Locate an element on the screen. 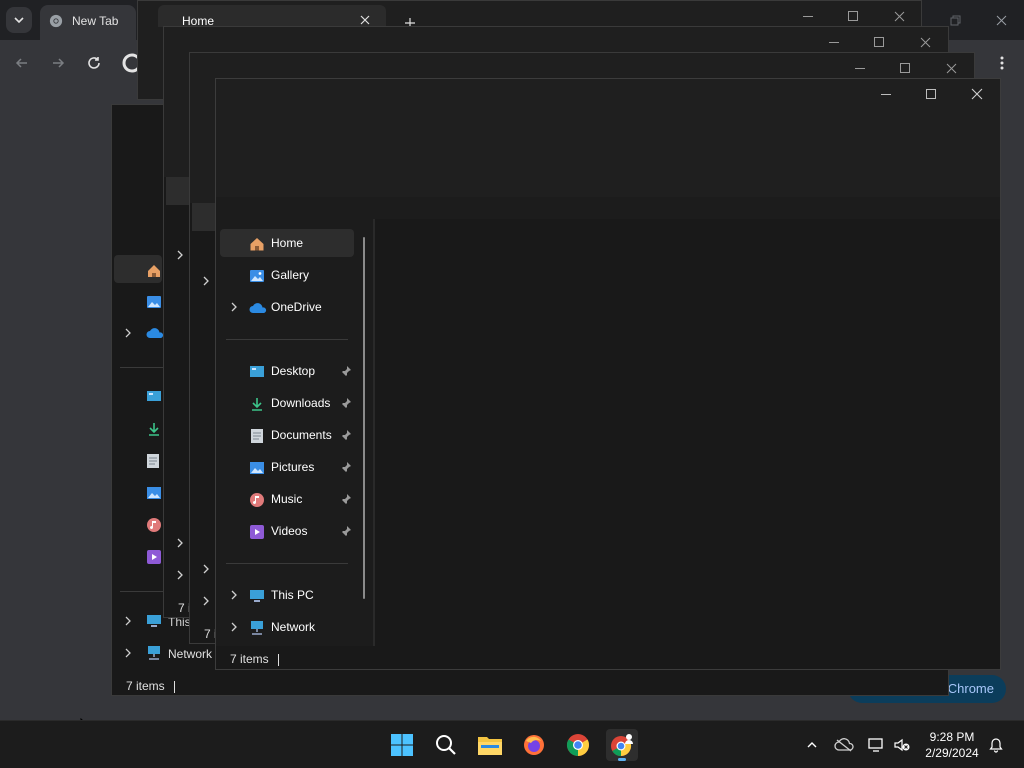 The width and height of the screenshot is (1024, 768). notifications-button is located at coordinates (996, 745).